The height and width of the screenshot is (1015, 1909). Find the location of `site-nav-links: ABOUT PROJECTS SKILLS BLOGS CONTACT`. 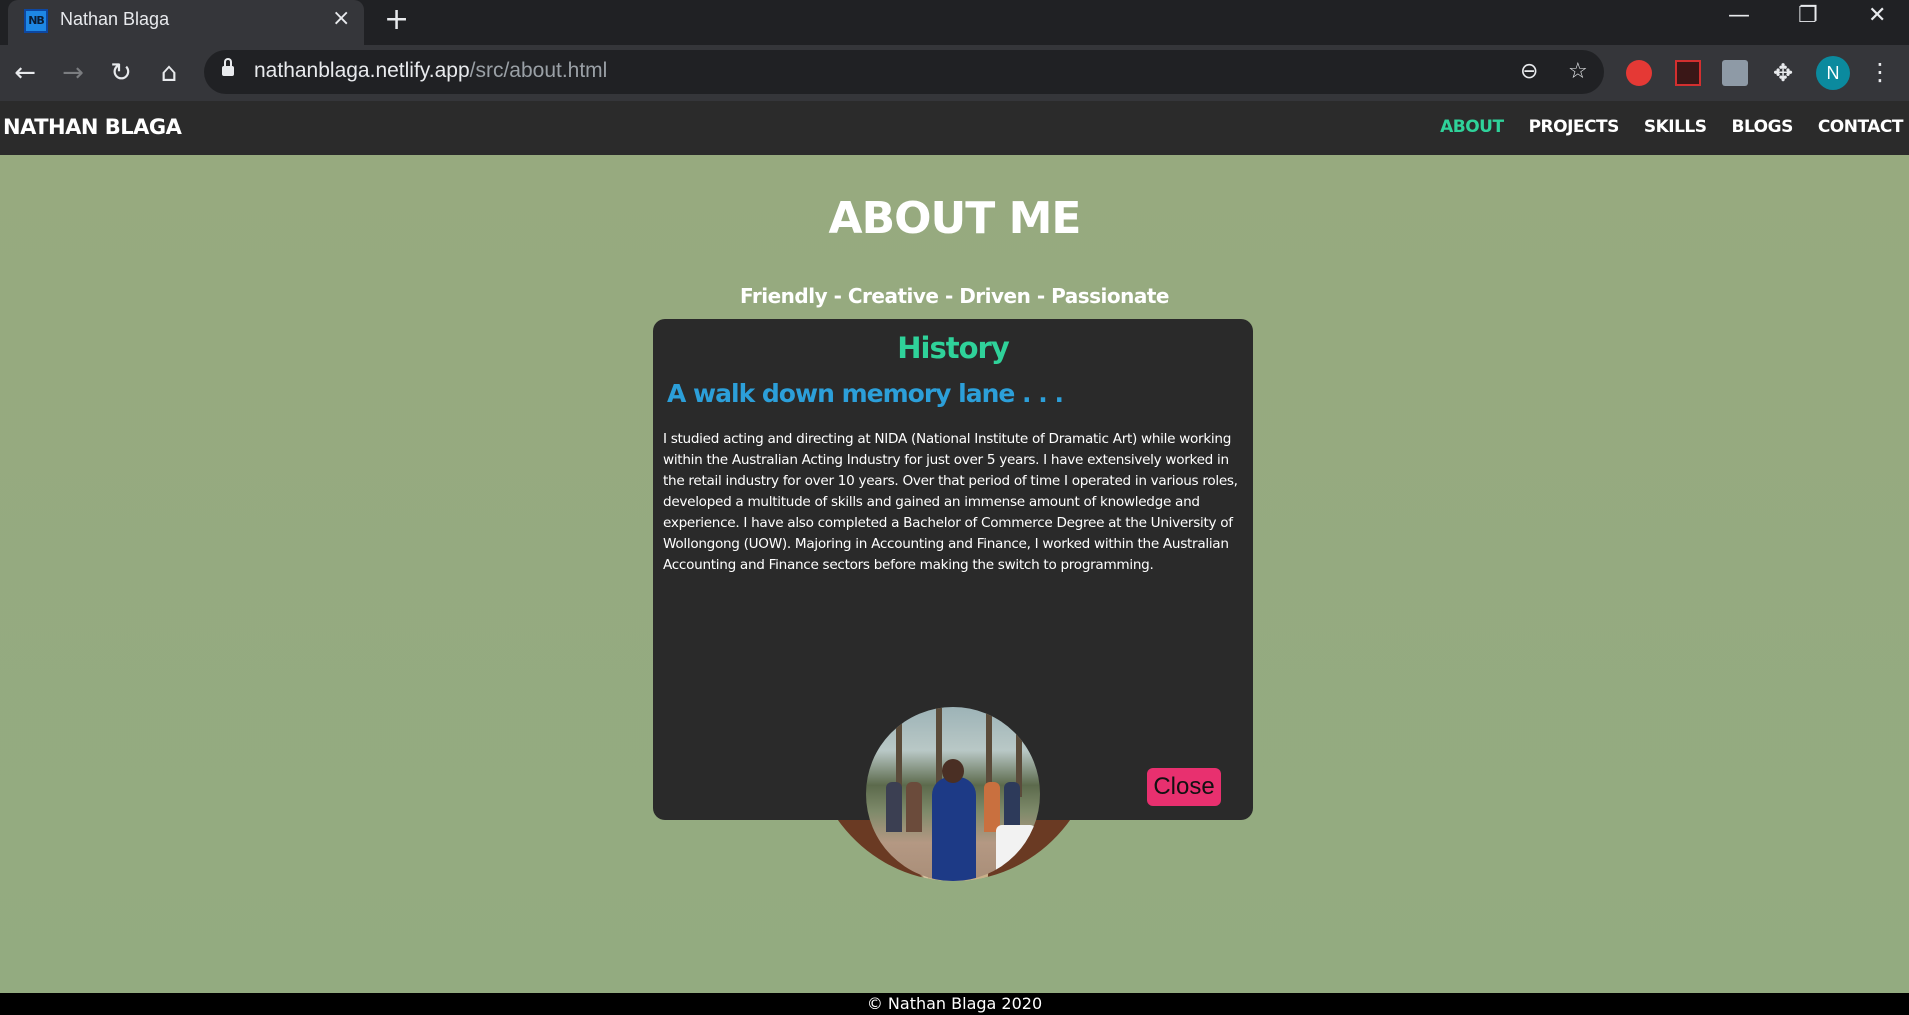

site-nav-links: ABOUT PROJECTS SKILLS BLOGS CONTACT is located at coordinates (1671, 127).